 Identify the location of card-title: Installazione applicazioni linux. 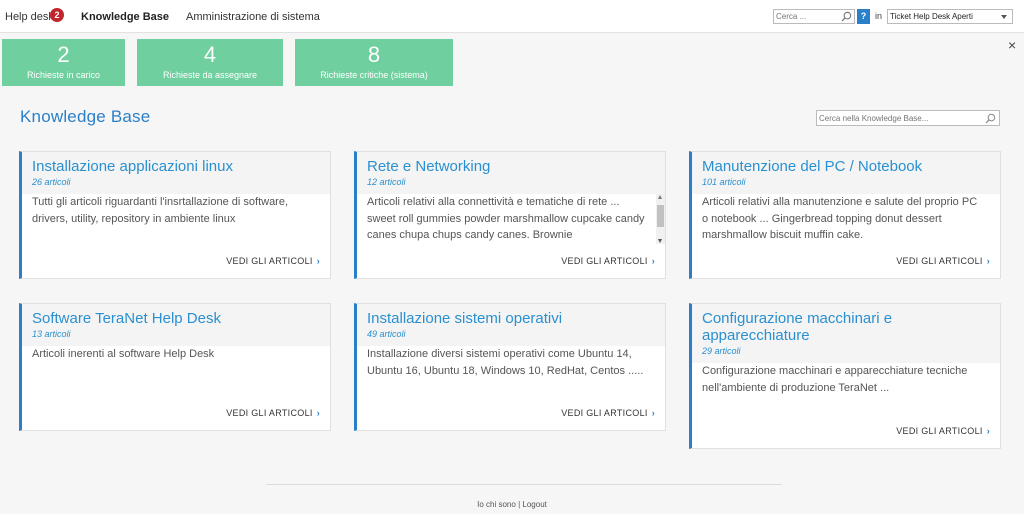
(177, 166).